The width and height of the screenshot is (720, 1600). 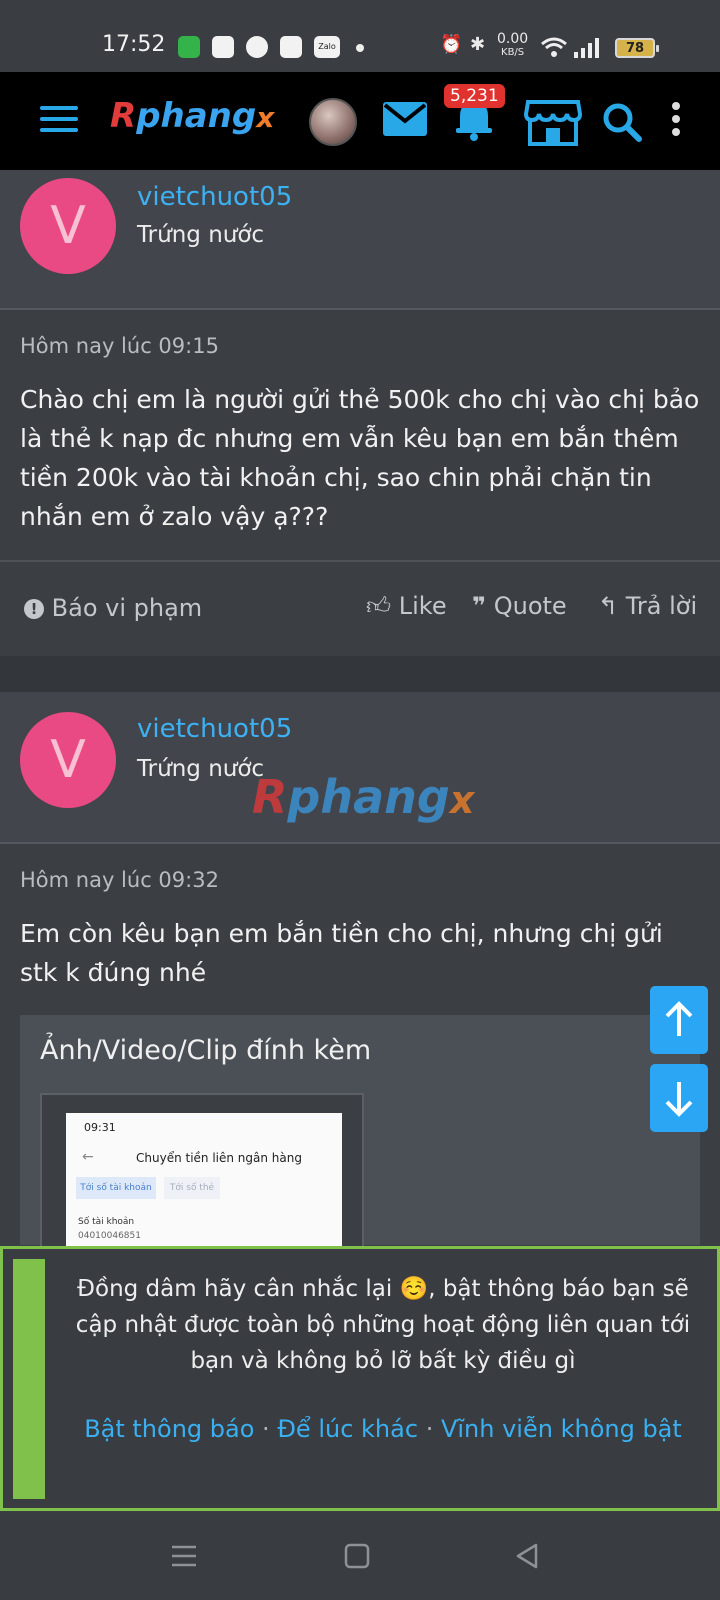 I want to click on net-speed: 0.00 KB/S, so click(x=513, y=44).